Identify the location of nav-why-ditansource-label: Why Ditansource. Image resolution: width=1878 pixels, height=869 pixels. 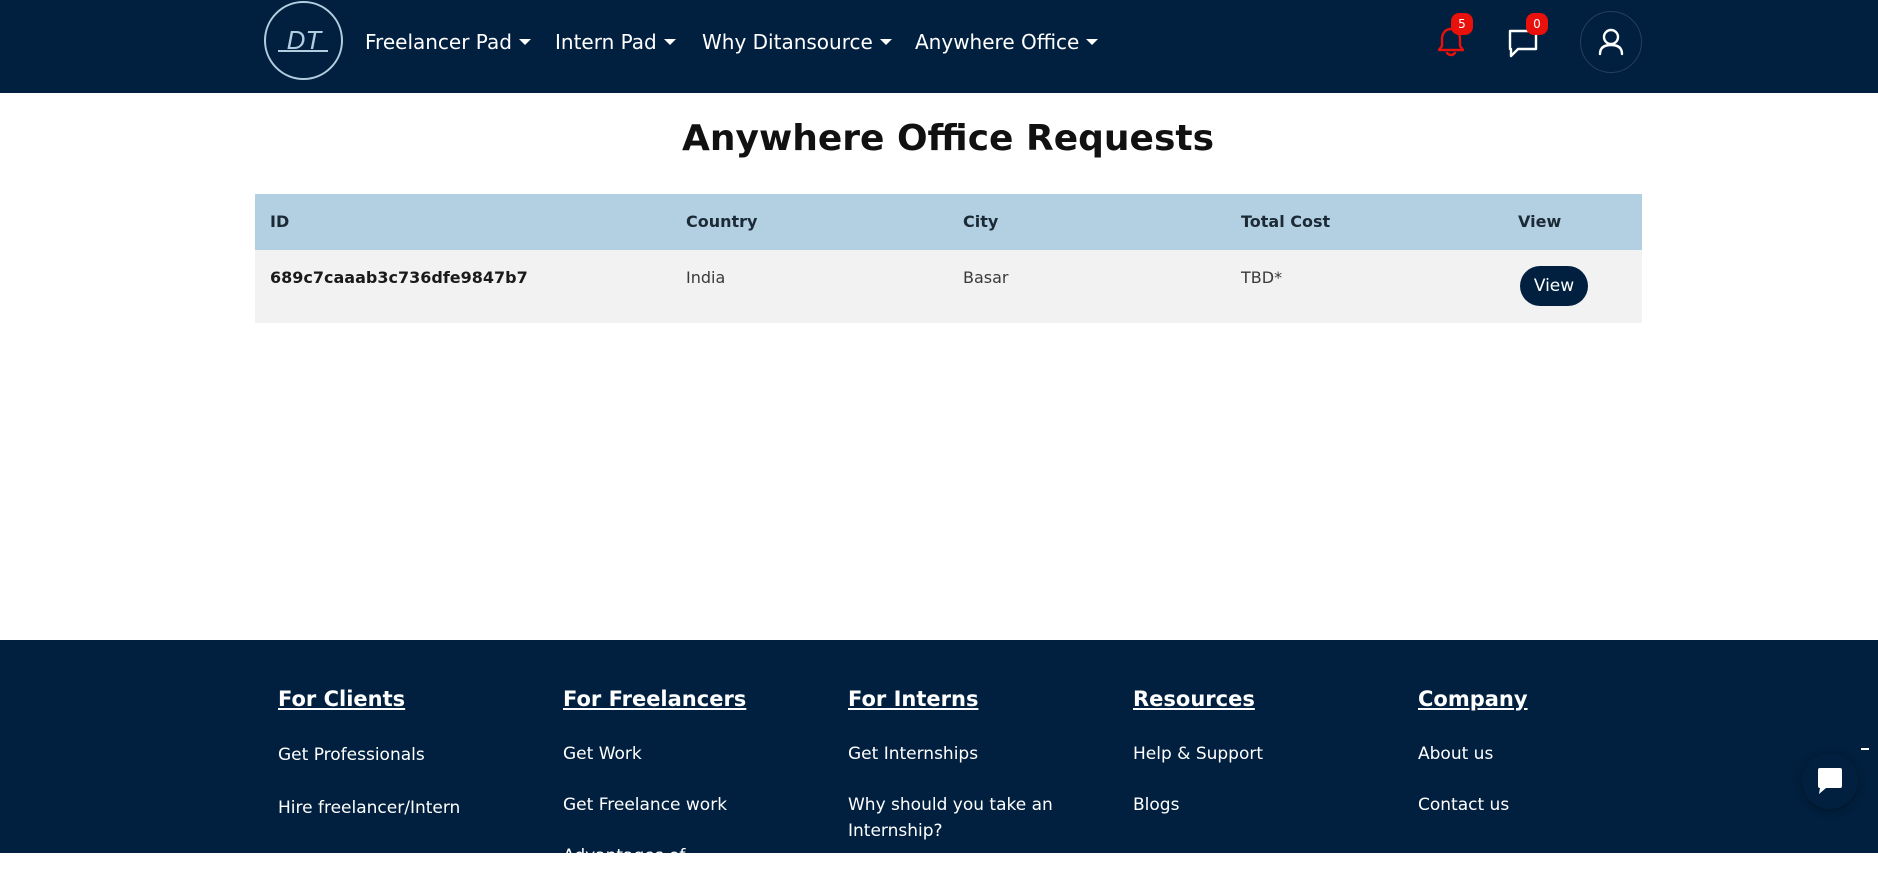
(787, 42).